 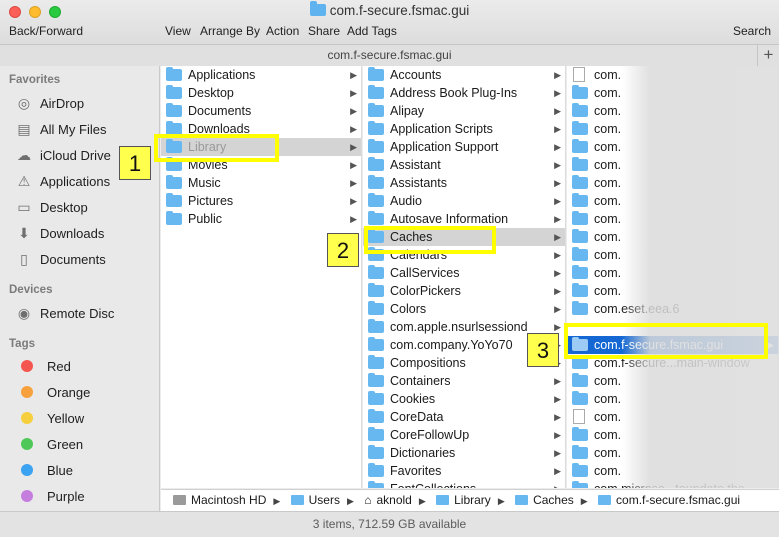 I want to click on sidebar-tag-yellow: Yellow, so click(x=49, y=419).